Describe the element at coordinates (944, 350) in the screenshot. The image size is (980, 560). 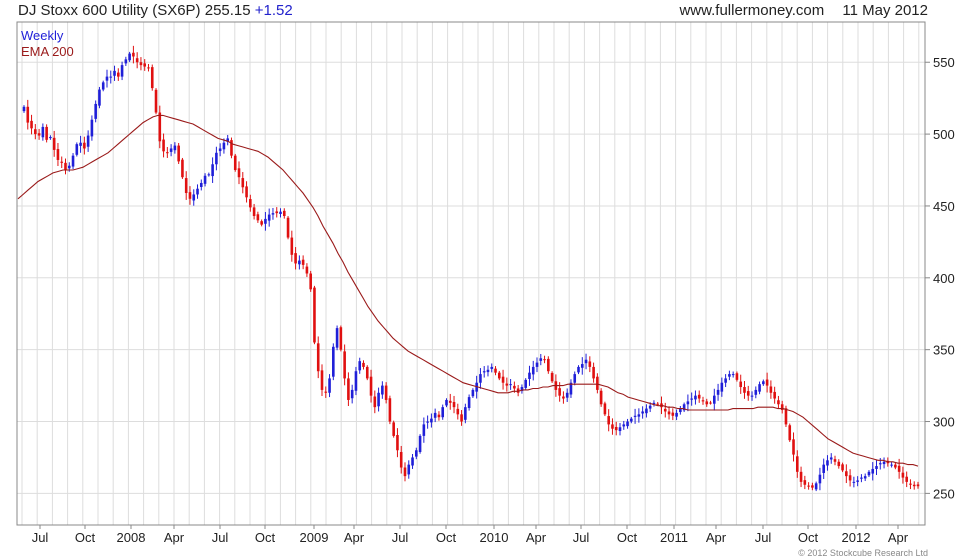
I see `y-tick-label: 350` at that location.